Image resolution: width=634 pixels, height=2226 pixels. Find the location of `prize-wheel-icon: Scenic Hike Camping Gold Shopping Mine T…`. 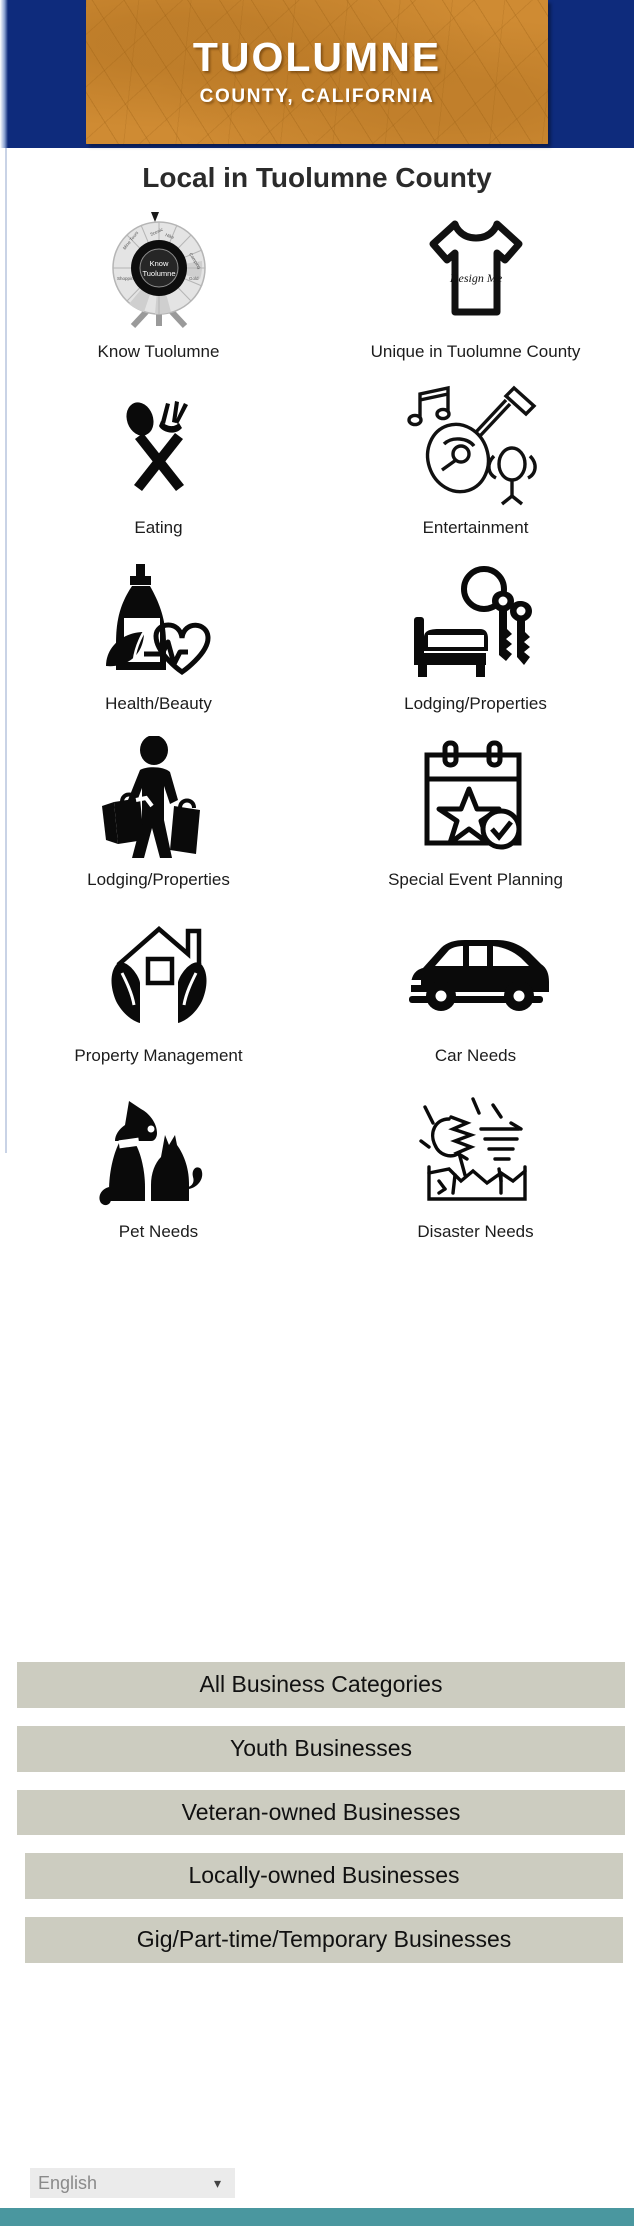

prize-wheel-icon: Scenic Hike Camping Gold Shopping Mine T… is located at coordinates (158, 270).